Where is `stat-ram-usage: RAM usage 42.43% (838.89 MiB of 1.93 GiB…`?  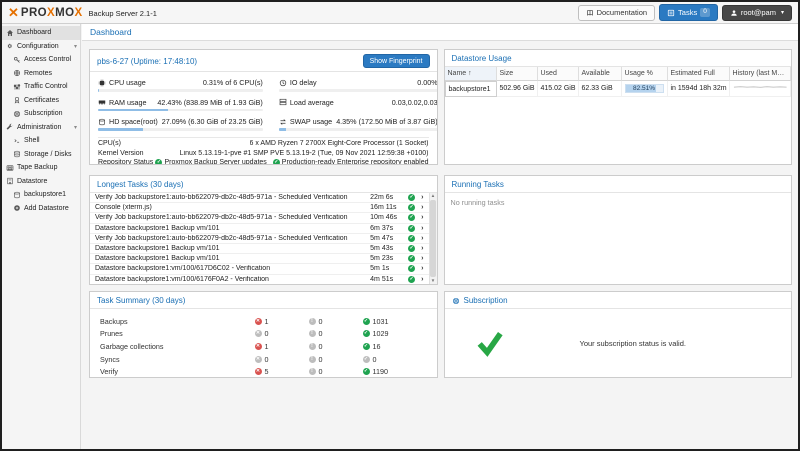 stat-ram-usage: RAM usage 42.43% (838.89 MiB of 1.93 GiB… is located at coordinates (180, 104).